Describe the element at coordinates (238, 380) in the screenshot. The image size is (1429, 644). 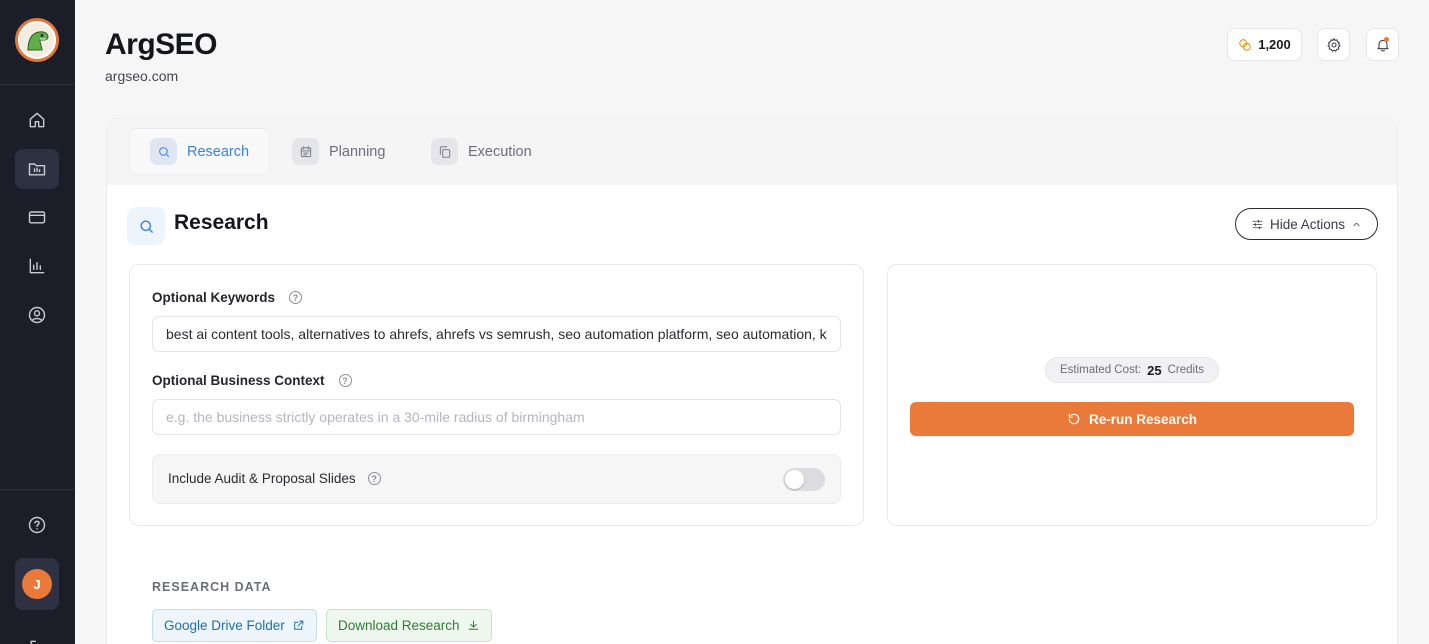
I see `business-context-label-text: Optional Business Context` at that location.